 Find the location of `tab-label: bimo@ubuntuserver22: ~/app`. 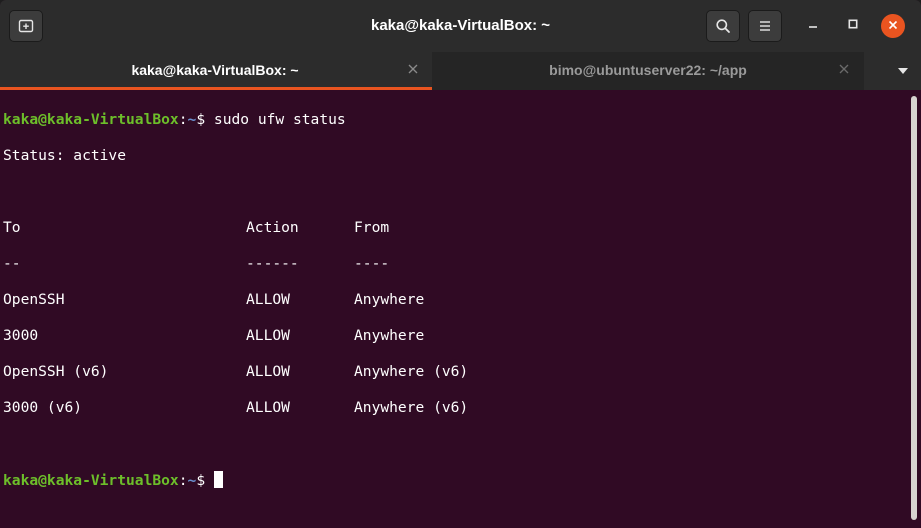

tab-label: bimo@ubuntuserver22: ~/app is located at coordinates (648, 70).